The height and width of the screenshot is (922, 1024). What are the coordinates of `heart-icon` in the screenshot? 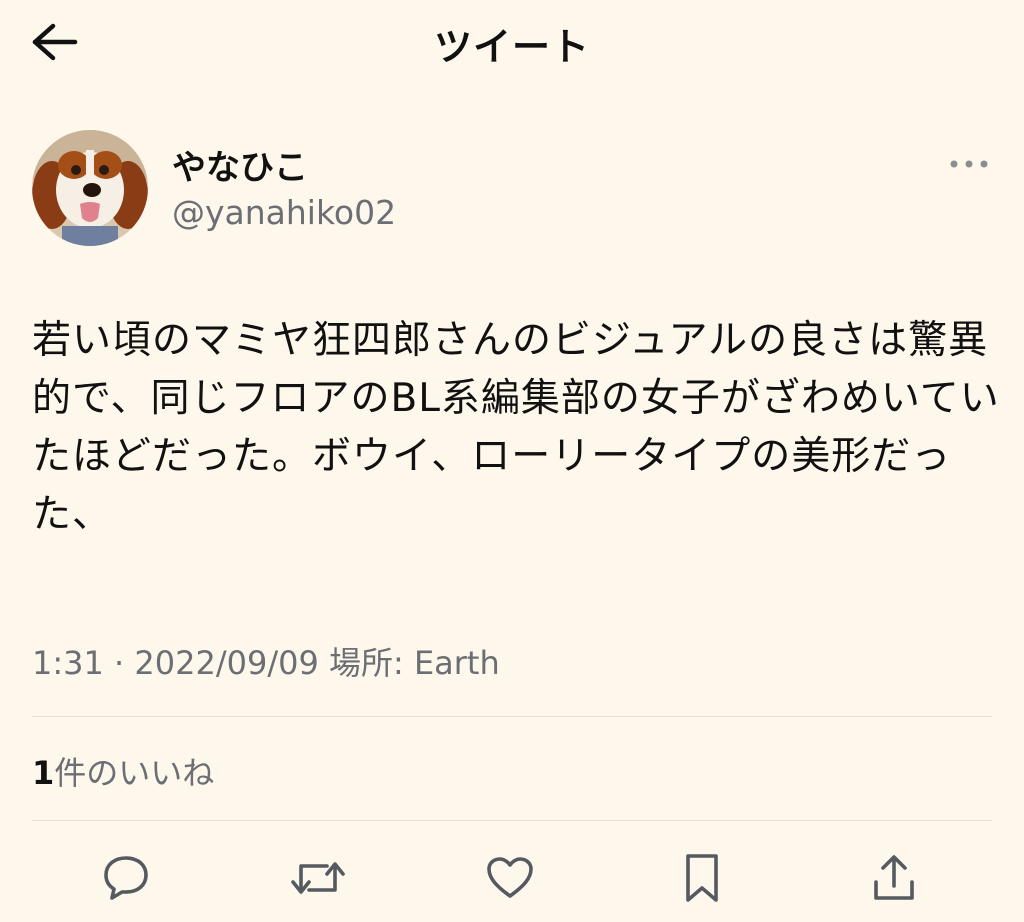 It's located at (510, 877).